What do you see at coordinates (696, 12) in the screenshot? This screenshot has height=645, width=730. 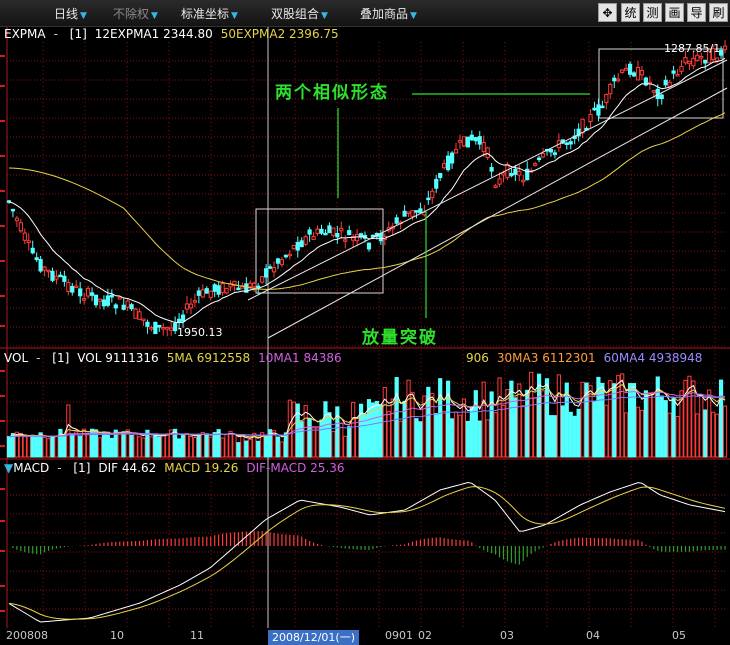 I see `toolbar-button-3: 导` at bounding box center [696, 12].